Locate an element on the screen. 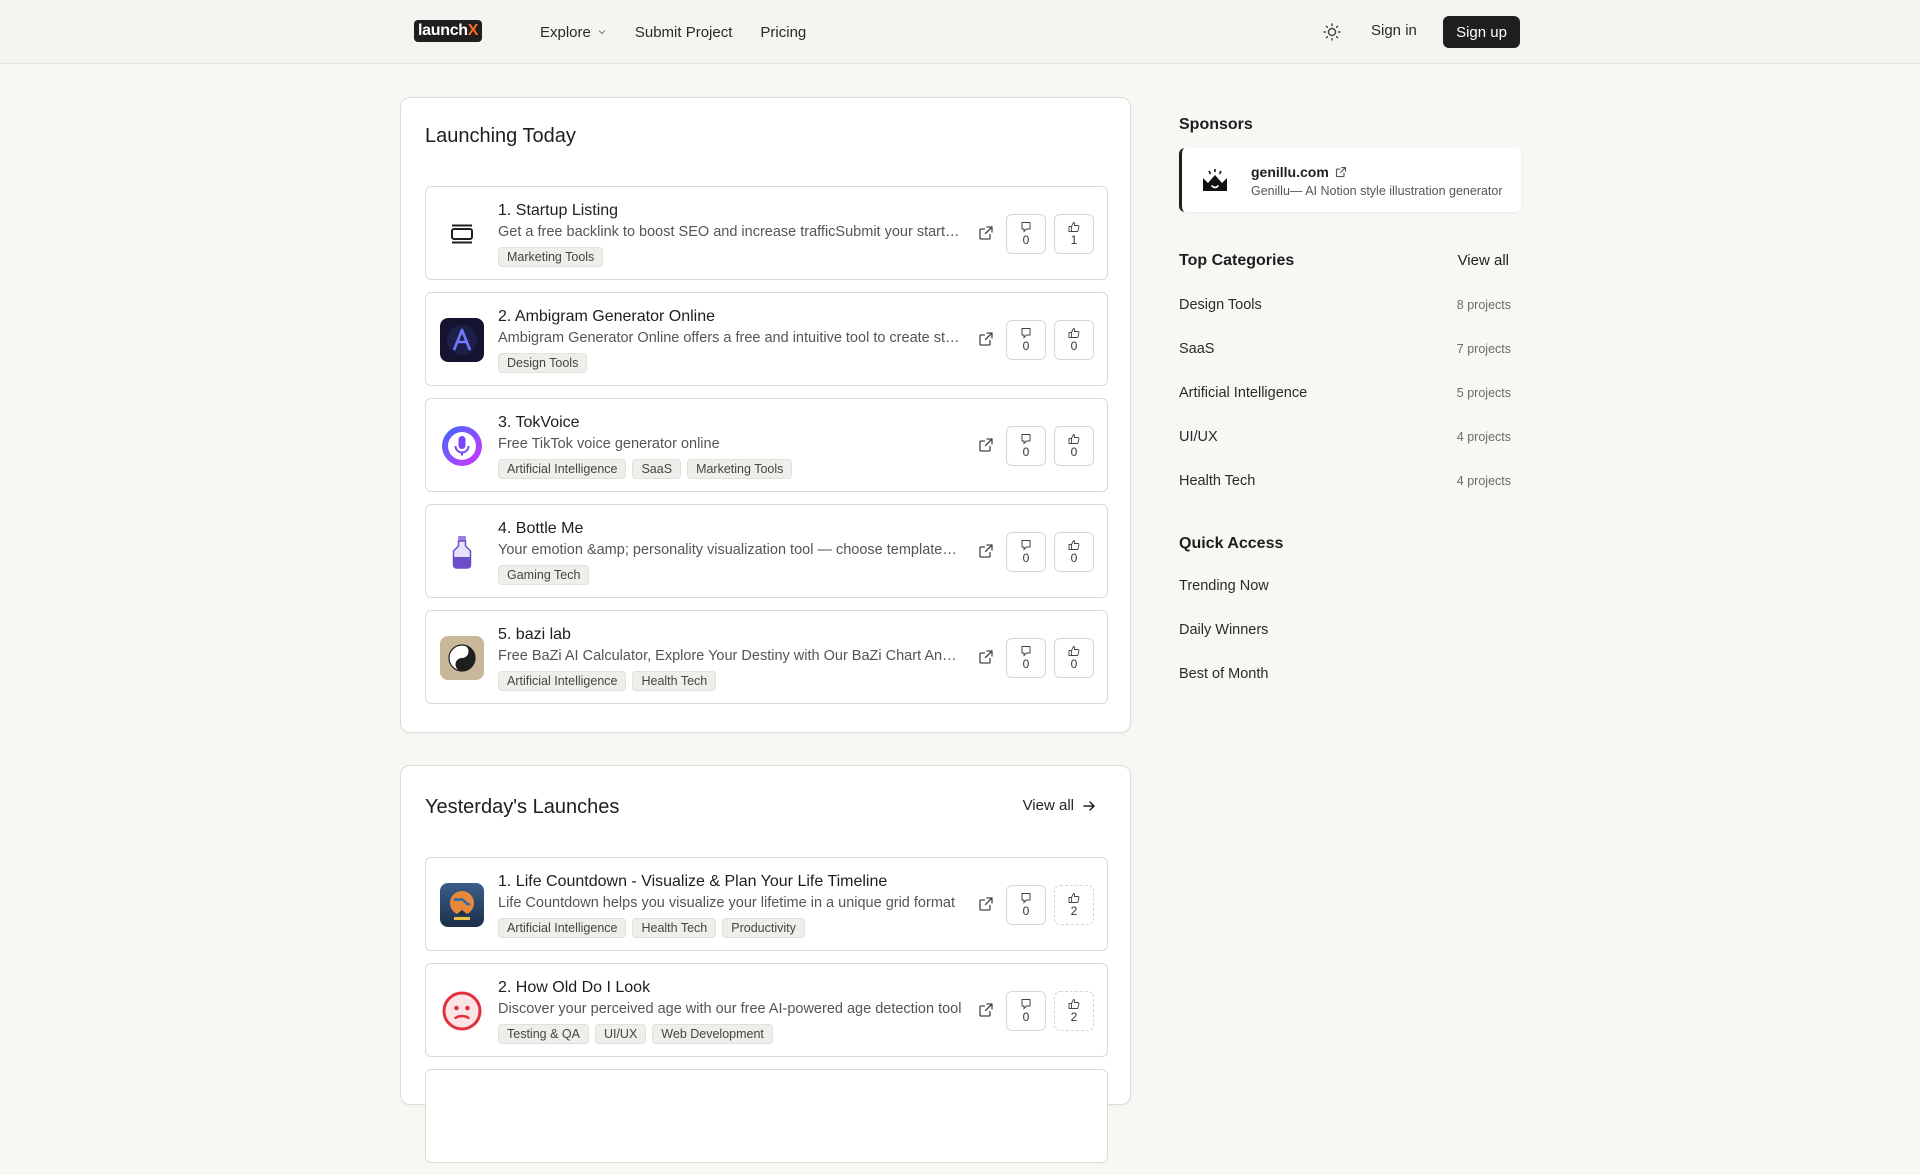 This screenshot has width=1920, height=1175. tag: Testing & QA is located at coordinates (543, 1034).